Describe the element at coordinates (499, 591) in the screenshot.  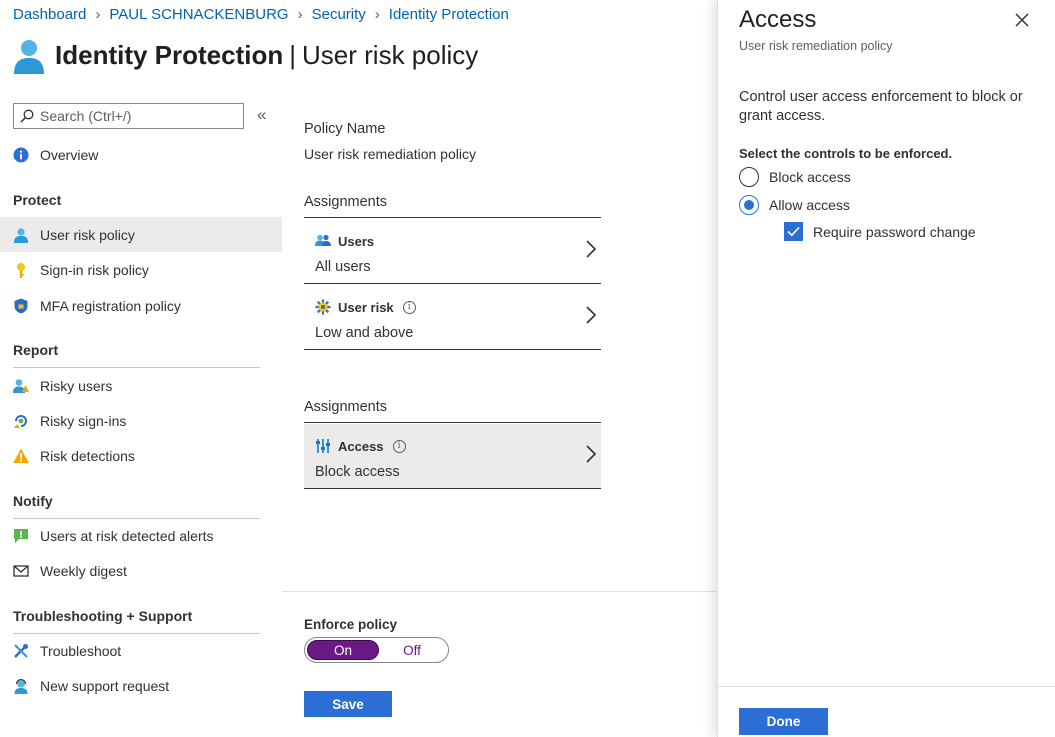
I see `content-divider` at that location.